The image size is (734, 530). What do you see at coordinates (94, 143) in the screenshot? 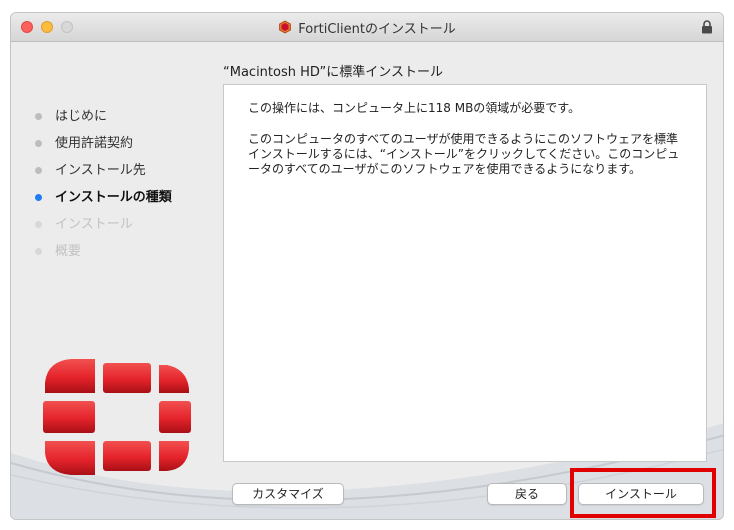
I see `step-label: 使用許諾契約` at bounding box center [94, 143].